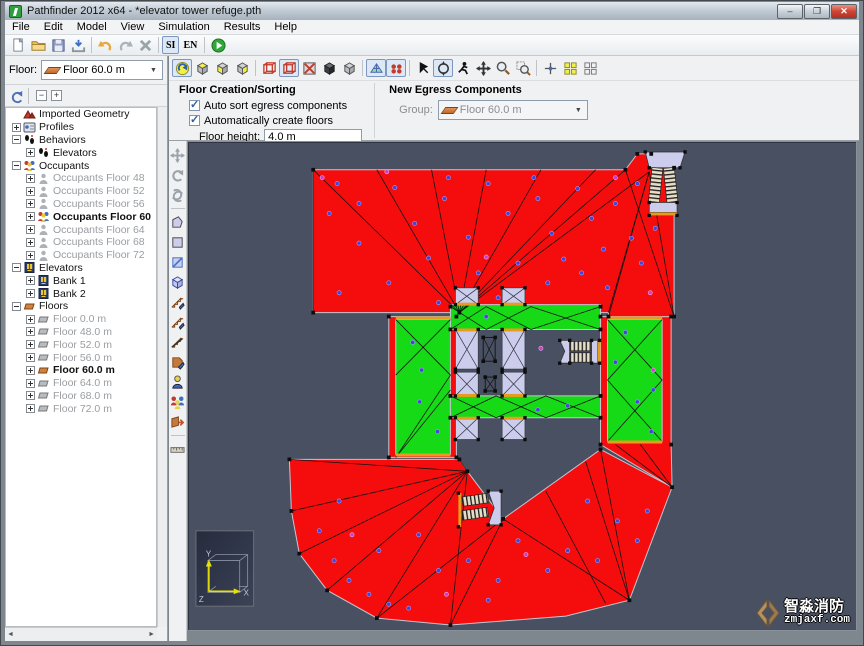  What do you see at coordinates (512, 110) in the screenshot?
I see `group-dropdown: Floor 60.0 m ▼` at bounding box center [512, 110].